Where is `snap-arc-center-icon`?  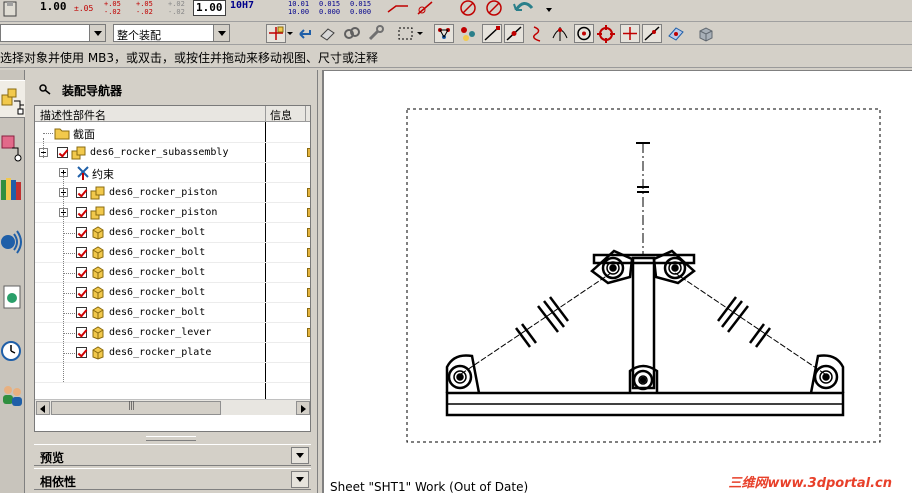
snap-arc-center-icon is located at coordinates (584, 33).